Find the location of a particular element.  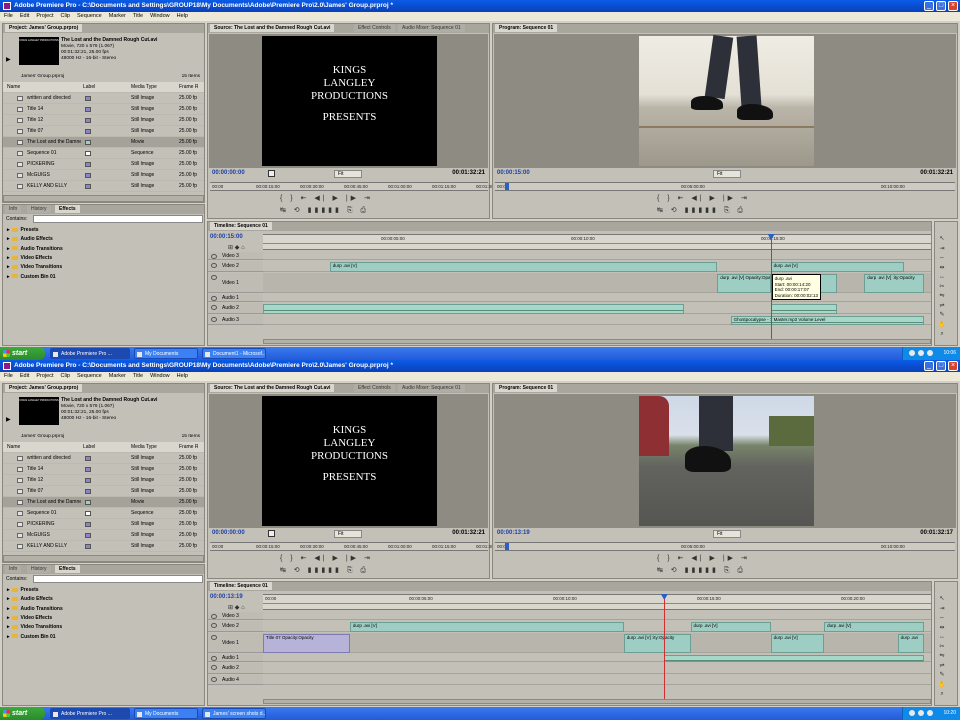

program-playhead-marker is located at coordinates (507, 546).